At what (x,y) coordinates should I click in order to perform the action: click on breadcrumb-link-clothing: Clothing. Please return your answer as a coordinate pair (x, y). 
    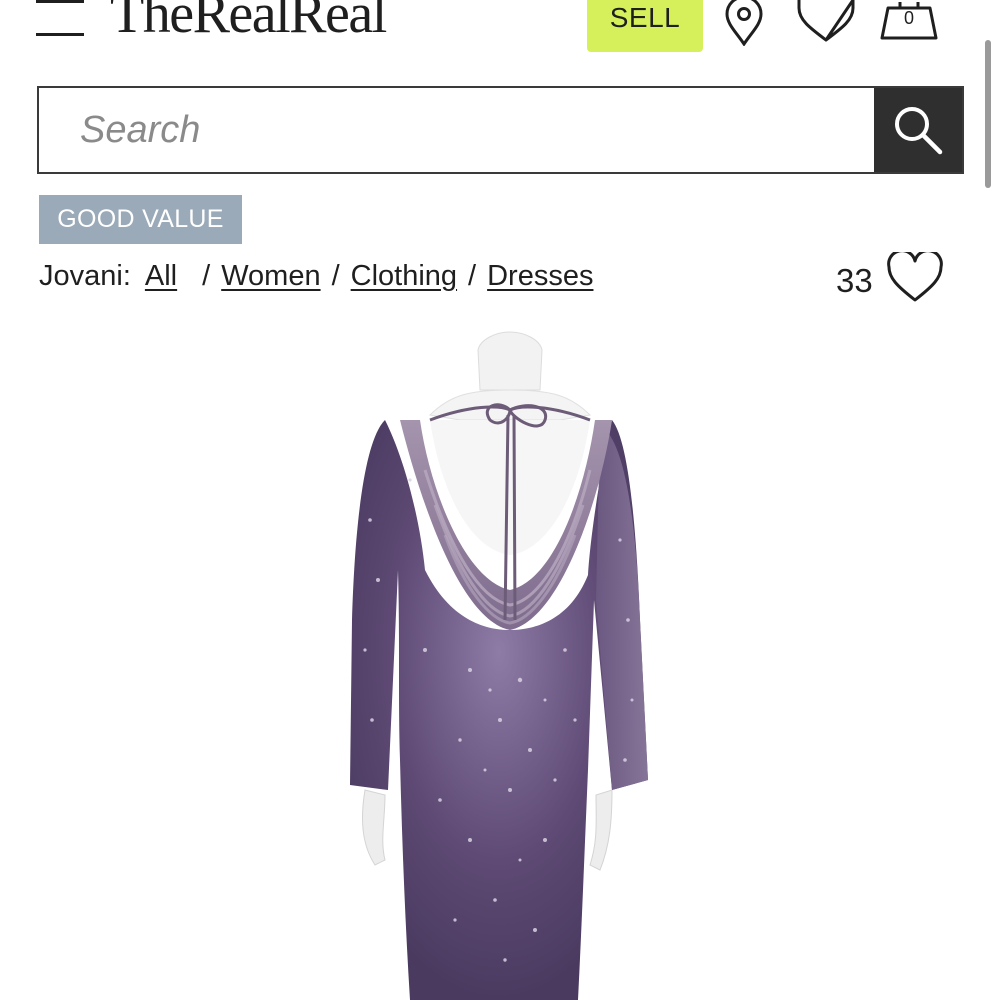
    Looking at the image, I should click on (404, 276).